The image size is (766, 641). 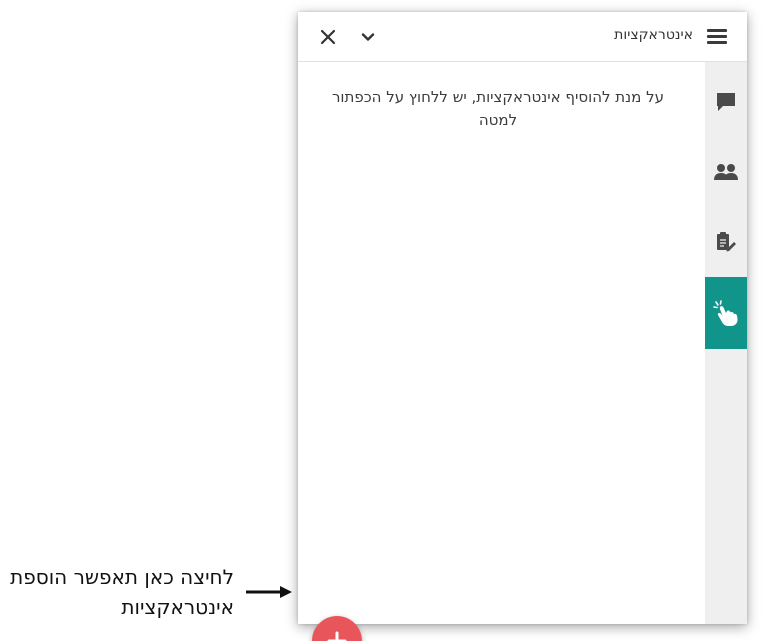 What do you see at coordinates (717, 37) in the screenshot?
I see `hamburger-menu-icon` at bounding box center [717, 37].